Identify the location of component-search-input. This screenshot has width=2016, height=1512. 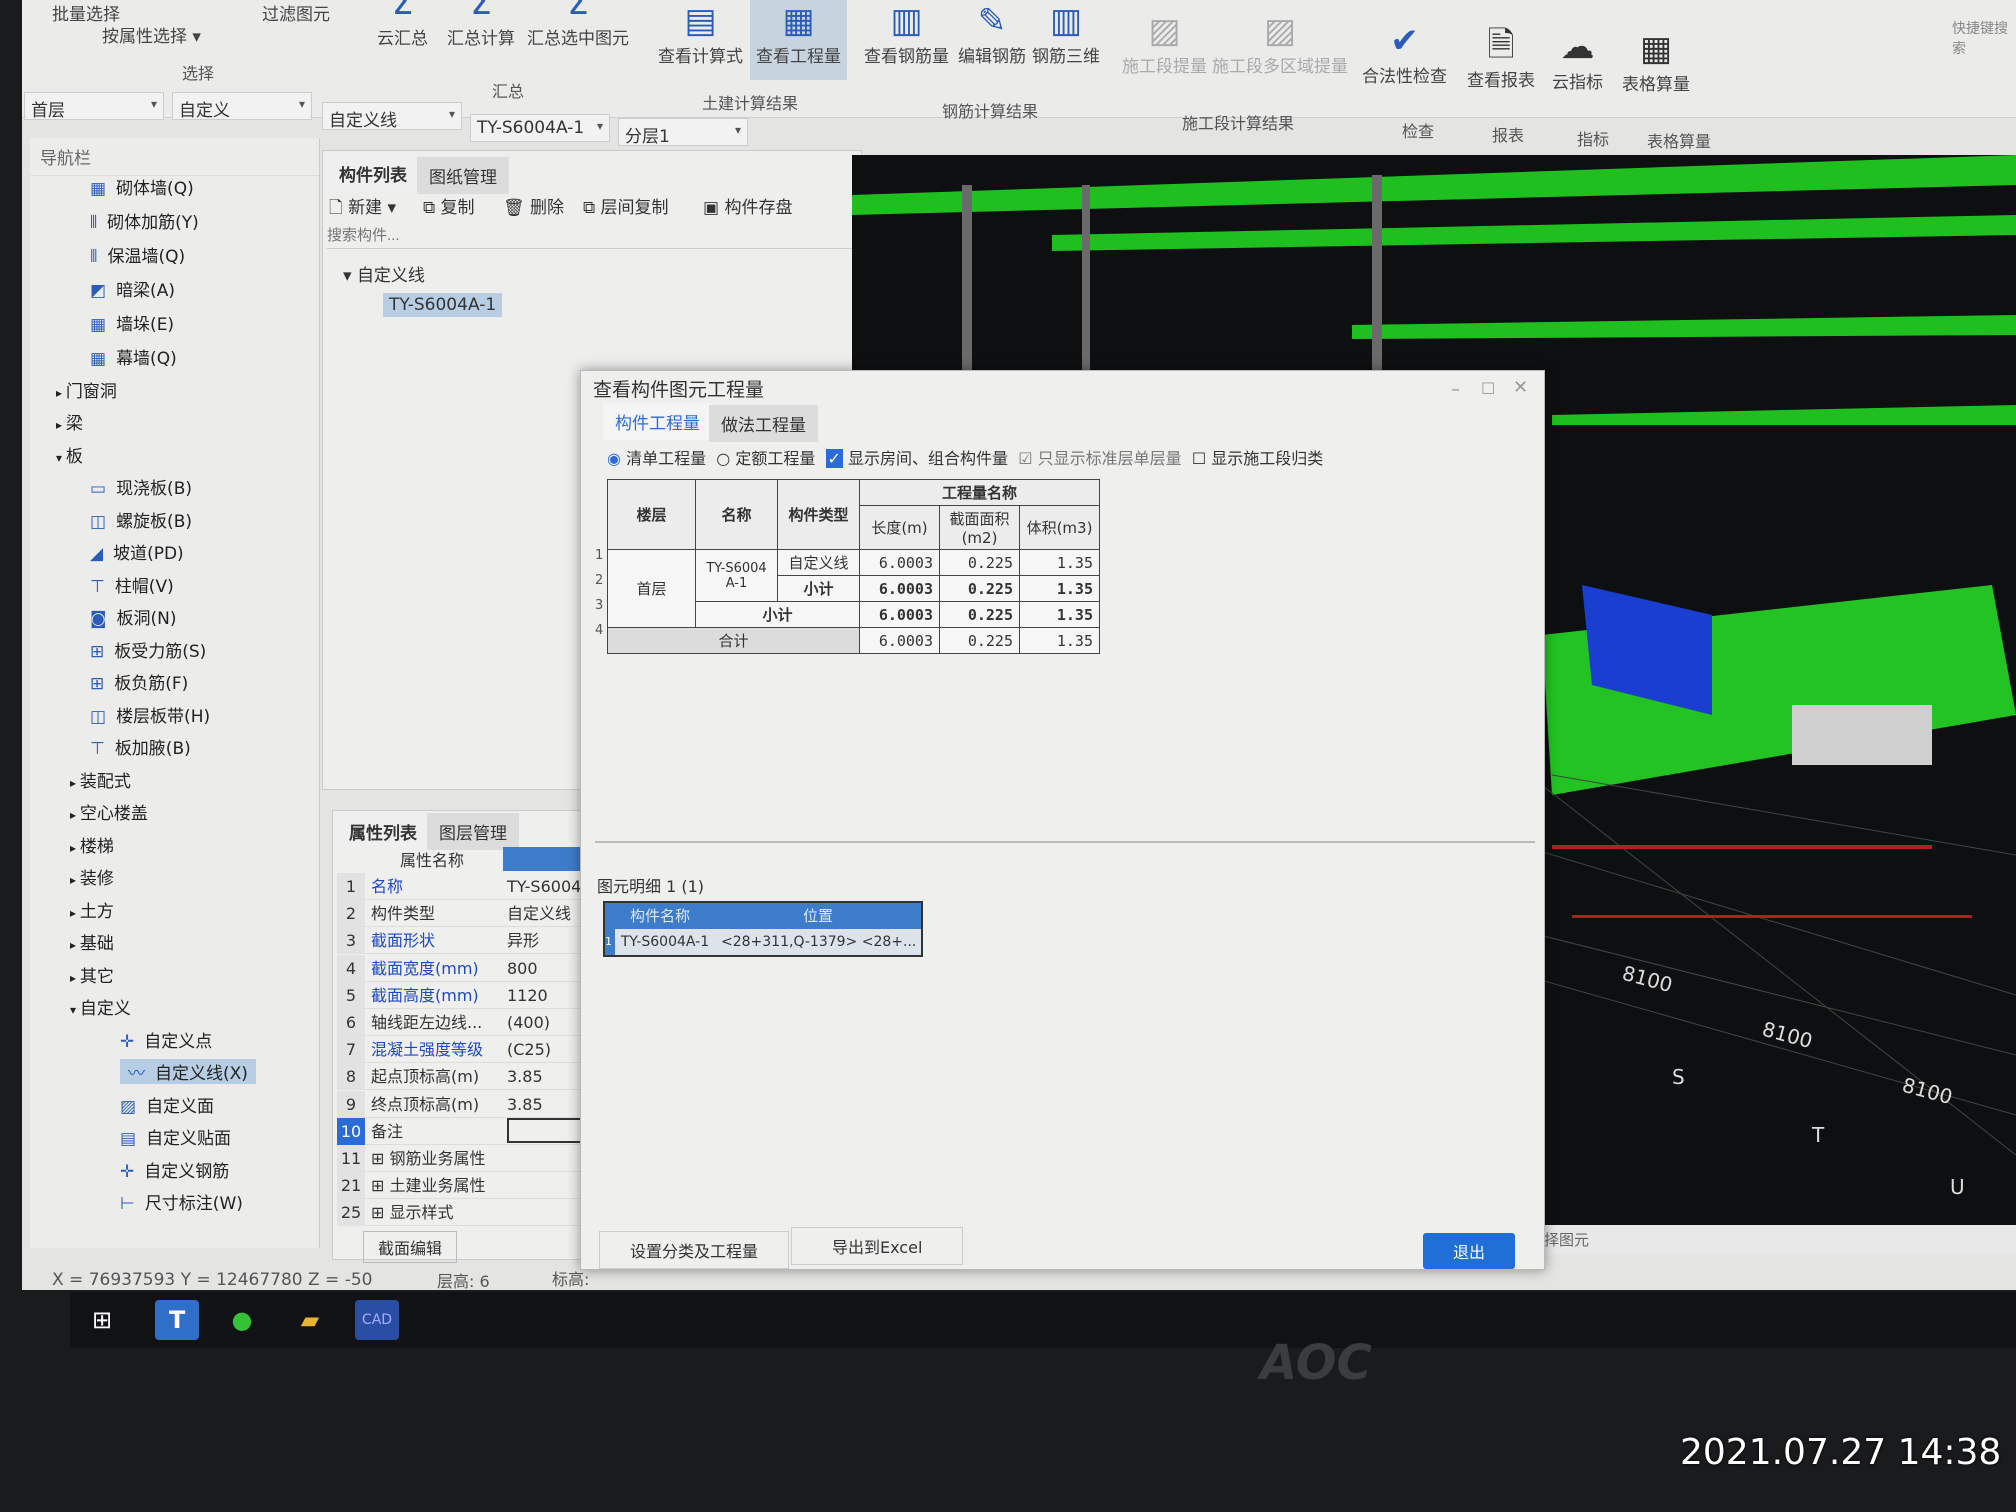
(591, 236).